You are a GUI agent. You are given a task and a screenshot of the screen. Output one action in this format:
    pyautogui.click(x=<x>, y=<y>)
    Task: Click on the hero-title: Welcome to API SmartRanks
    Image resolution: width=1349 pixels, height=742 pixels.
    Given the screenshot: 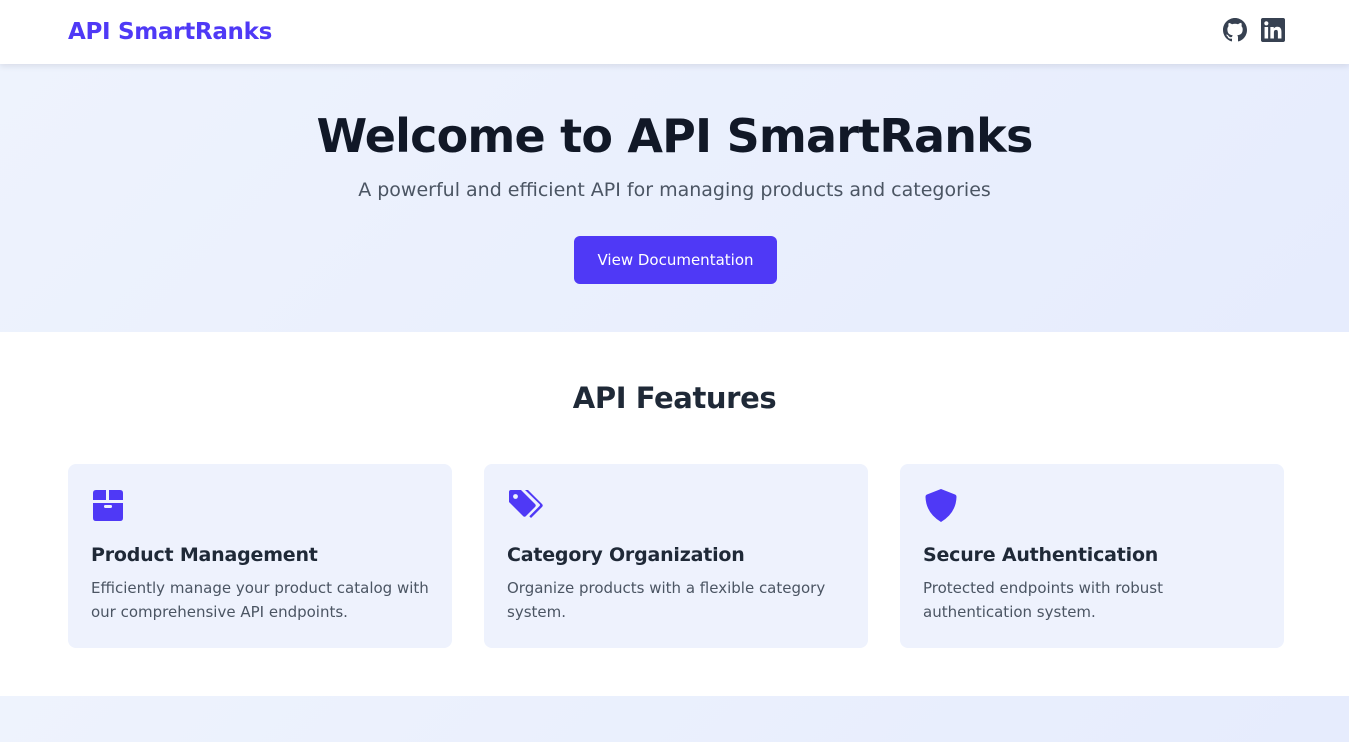 What is the action you would take?
    pyautogui.click(x=674, y=136)
    